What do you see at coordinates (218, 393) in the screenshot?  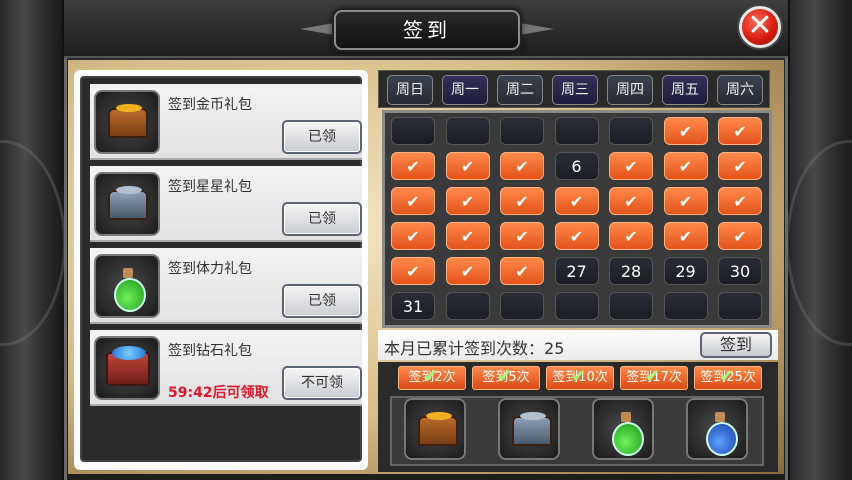 I see `countdown-timer: 59:42后可领取` at bounding box center [218, 393].